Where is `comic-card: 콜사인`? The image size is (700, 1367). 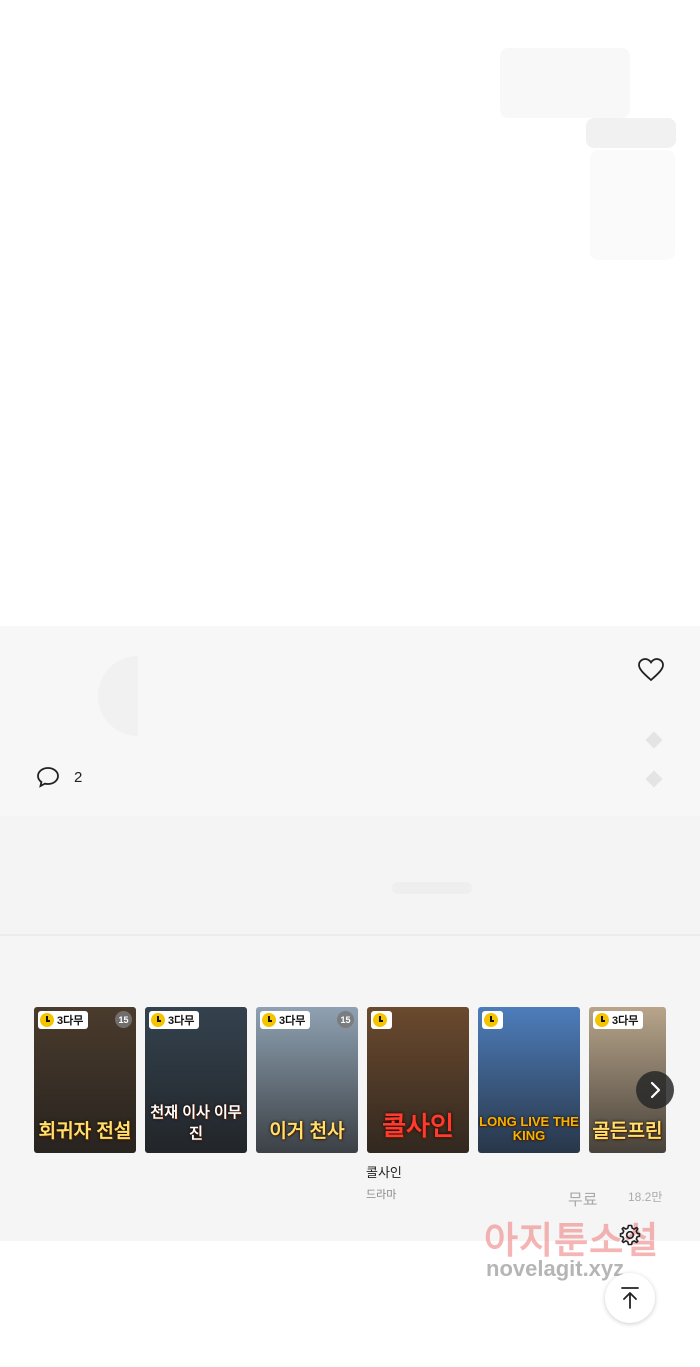 comic-card: 콜사인 is located at coordinates (418, 1080).